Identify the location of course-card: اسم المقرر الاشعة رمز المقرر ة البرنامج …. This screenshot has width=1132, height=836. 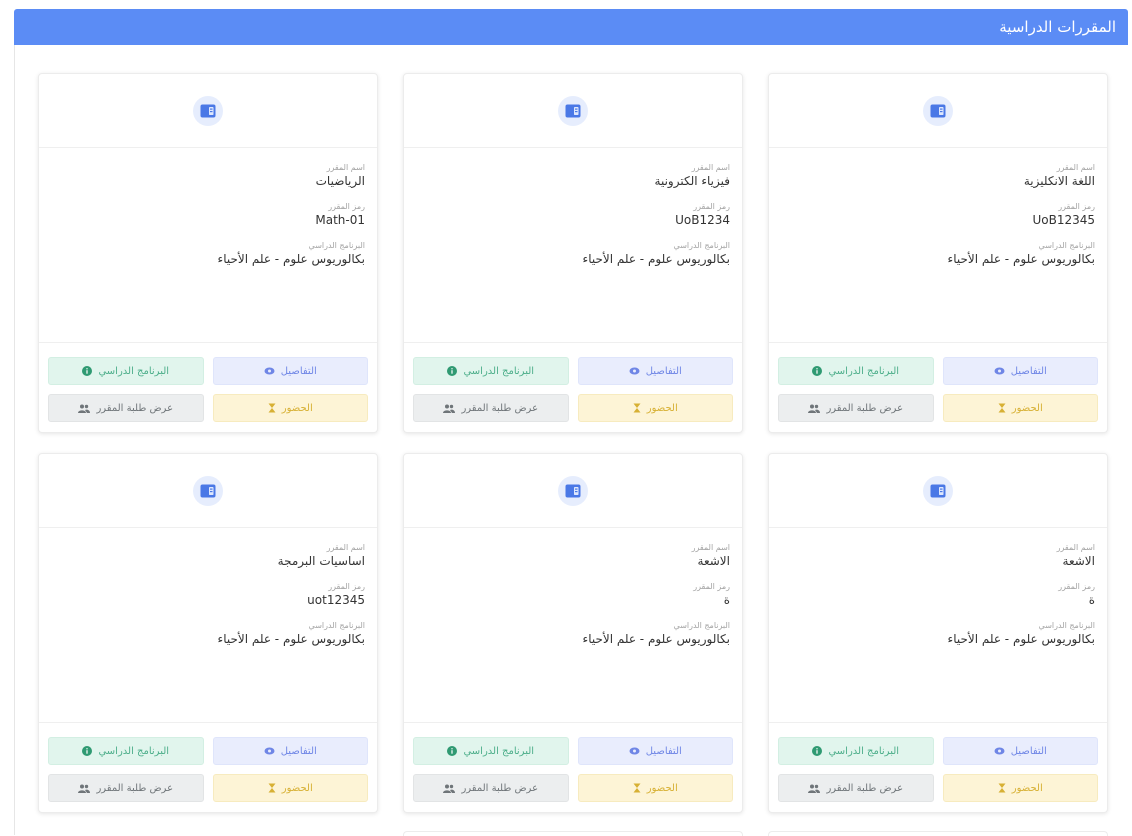
(938, 633).